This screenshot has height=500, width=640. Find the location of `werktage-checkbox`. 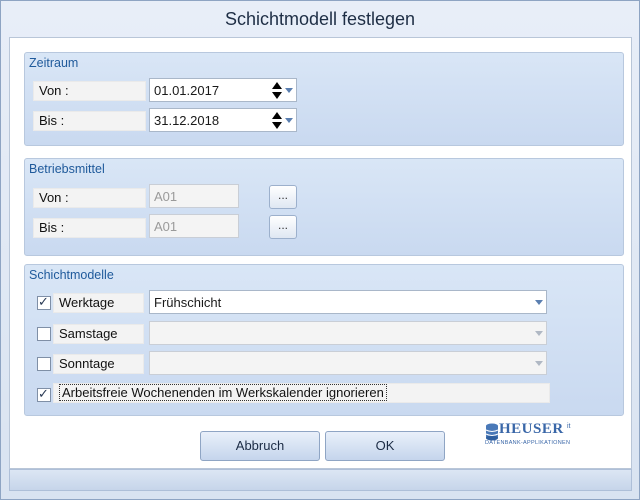

werktage-checkbox is located at coordinates (44, 302).